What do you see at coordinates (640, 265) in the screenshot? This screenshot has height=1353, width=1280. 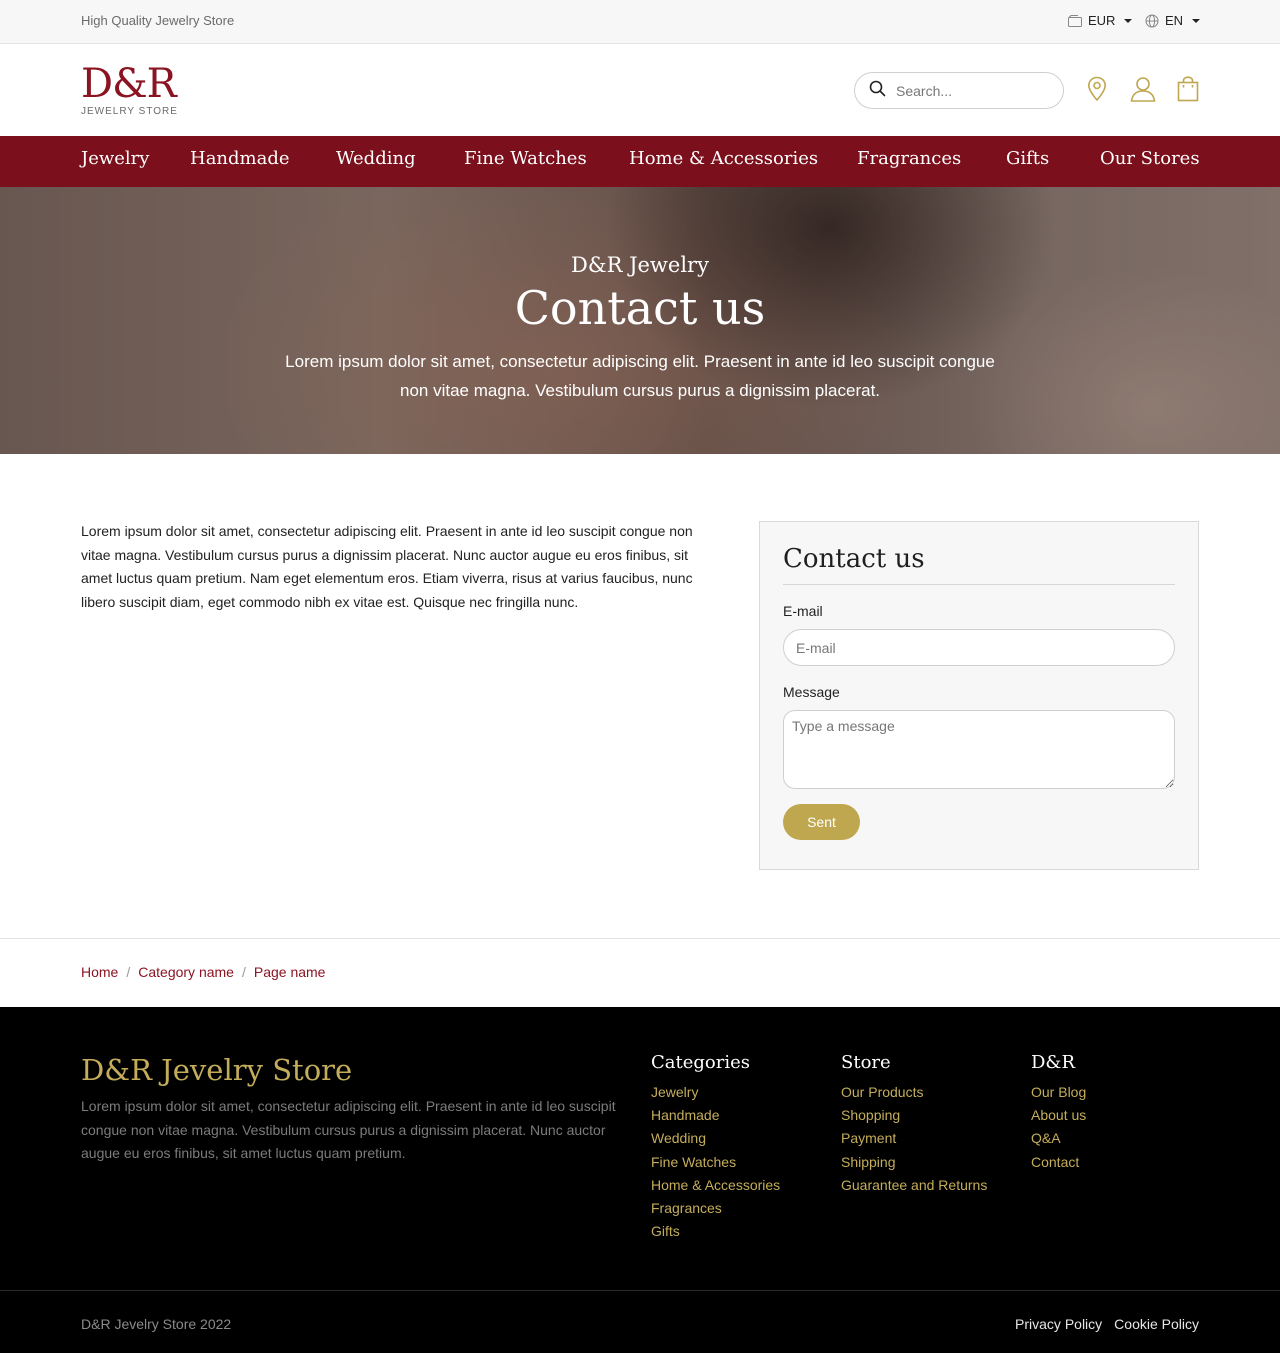 I see `hero-kicker: D&R Jewelry` at bounding box center [640, 265].